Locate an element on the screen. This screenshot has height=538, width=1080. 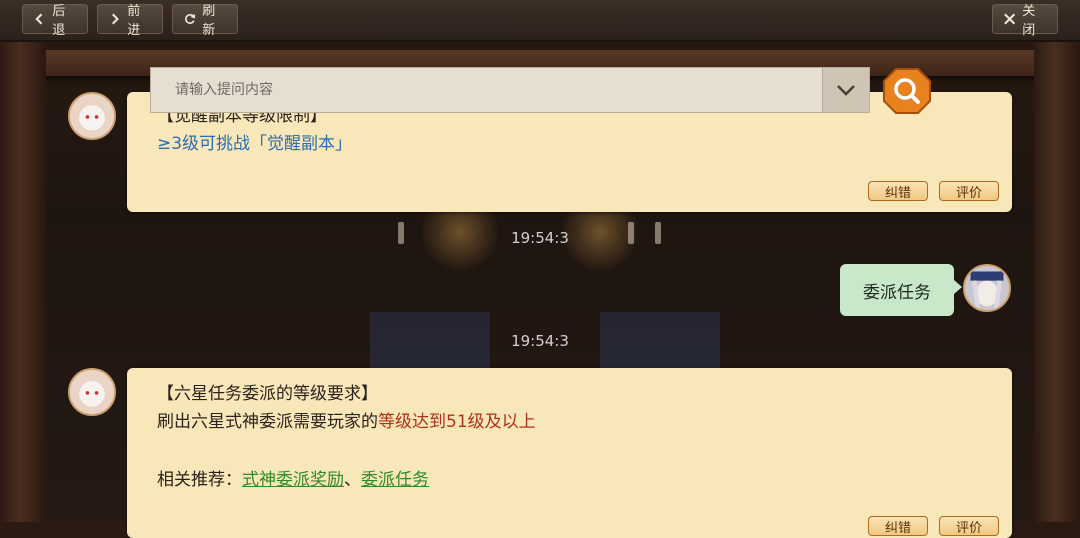
answer-line: ≥3级可挑战「觉醒副本」 is located at coordinates (255, 144).